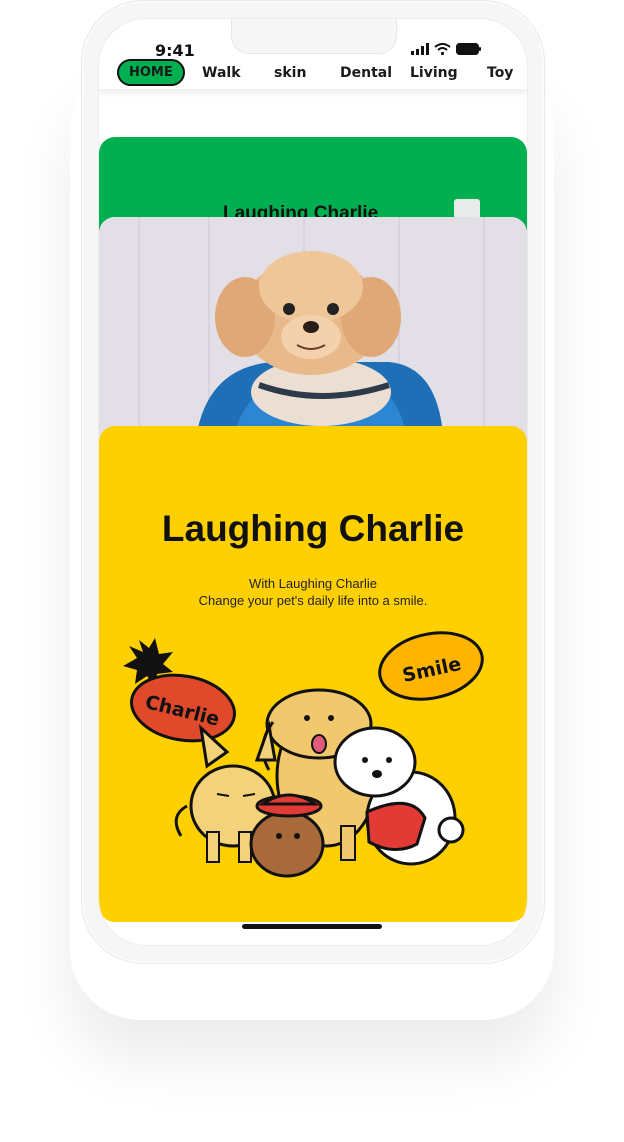 Image resolution: width=624 pixels, height=1142 pixels. I want to click on camera-notch, so click(314, 36).